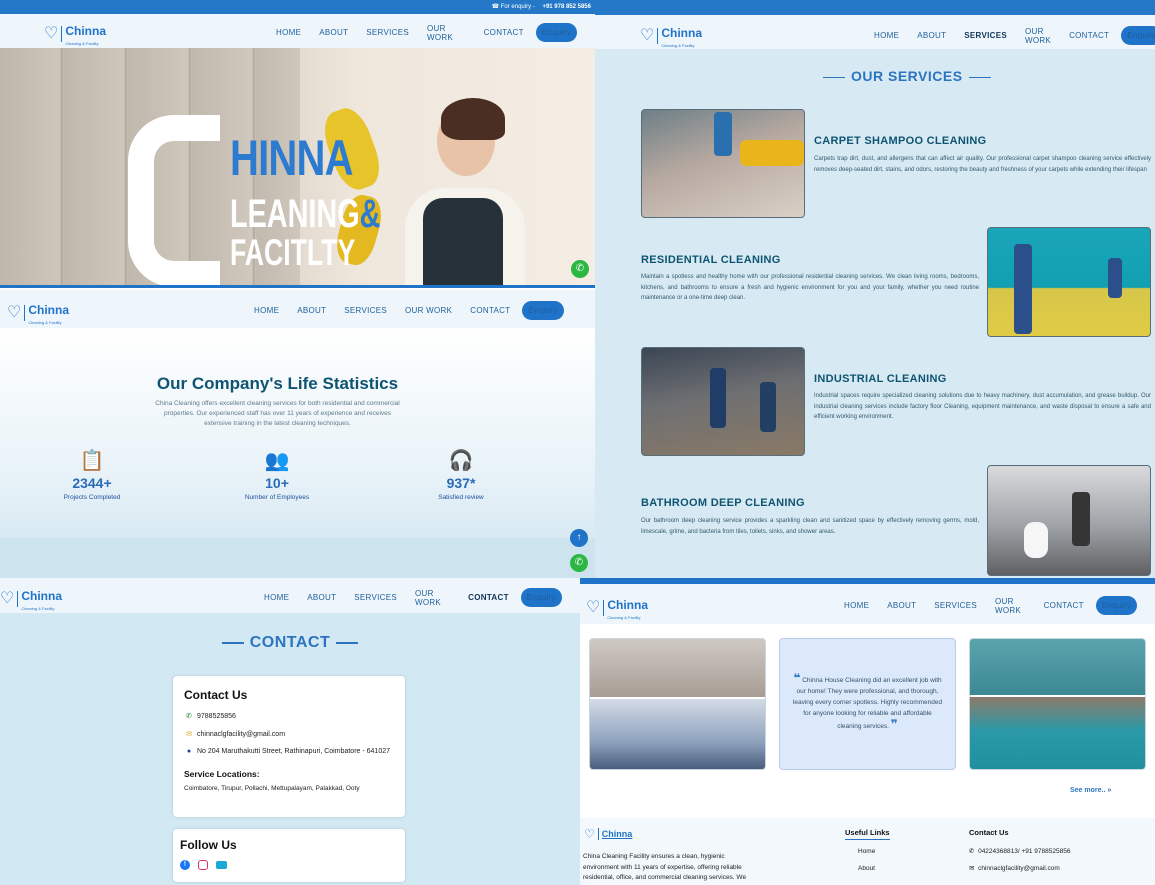 The height and width of the screenshot is (885, 1155). I want to click on footer-email: ✉ chinnaclgfacility@gmail.com, so click(1014, 868).